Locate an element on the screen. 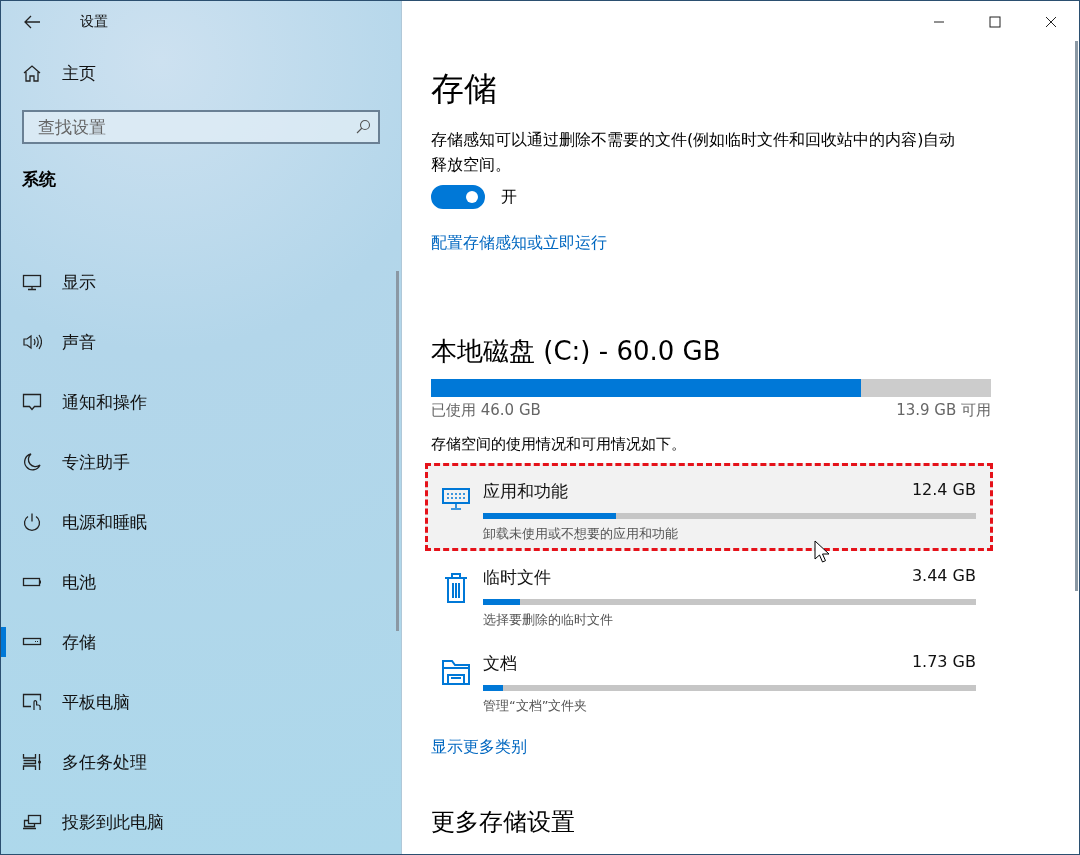  search-icon is located at coordinates (363, 127).